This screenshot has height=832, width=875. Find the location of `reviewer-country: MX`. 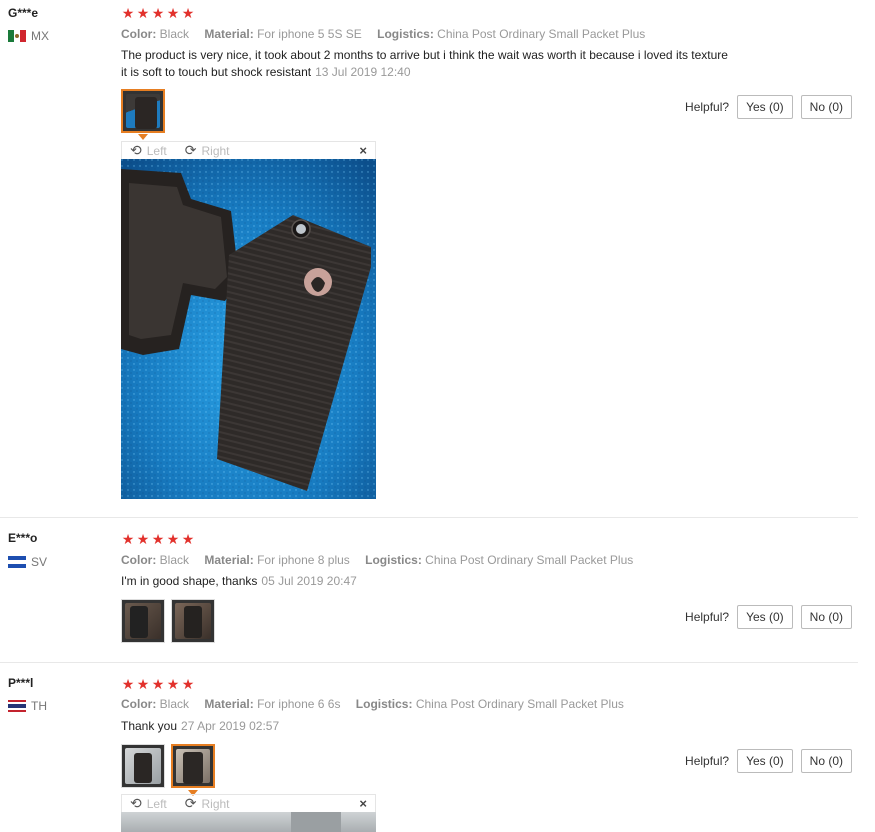

reviewer-country: MX is located at coordinates (28, 36).